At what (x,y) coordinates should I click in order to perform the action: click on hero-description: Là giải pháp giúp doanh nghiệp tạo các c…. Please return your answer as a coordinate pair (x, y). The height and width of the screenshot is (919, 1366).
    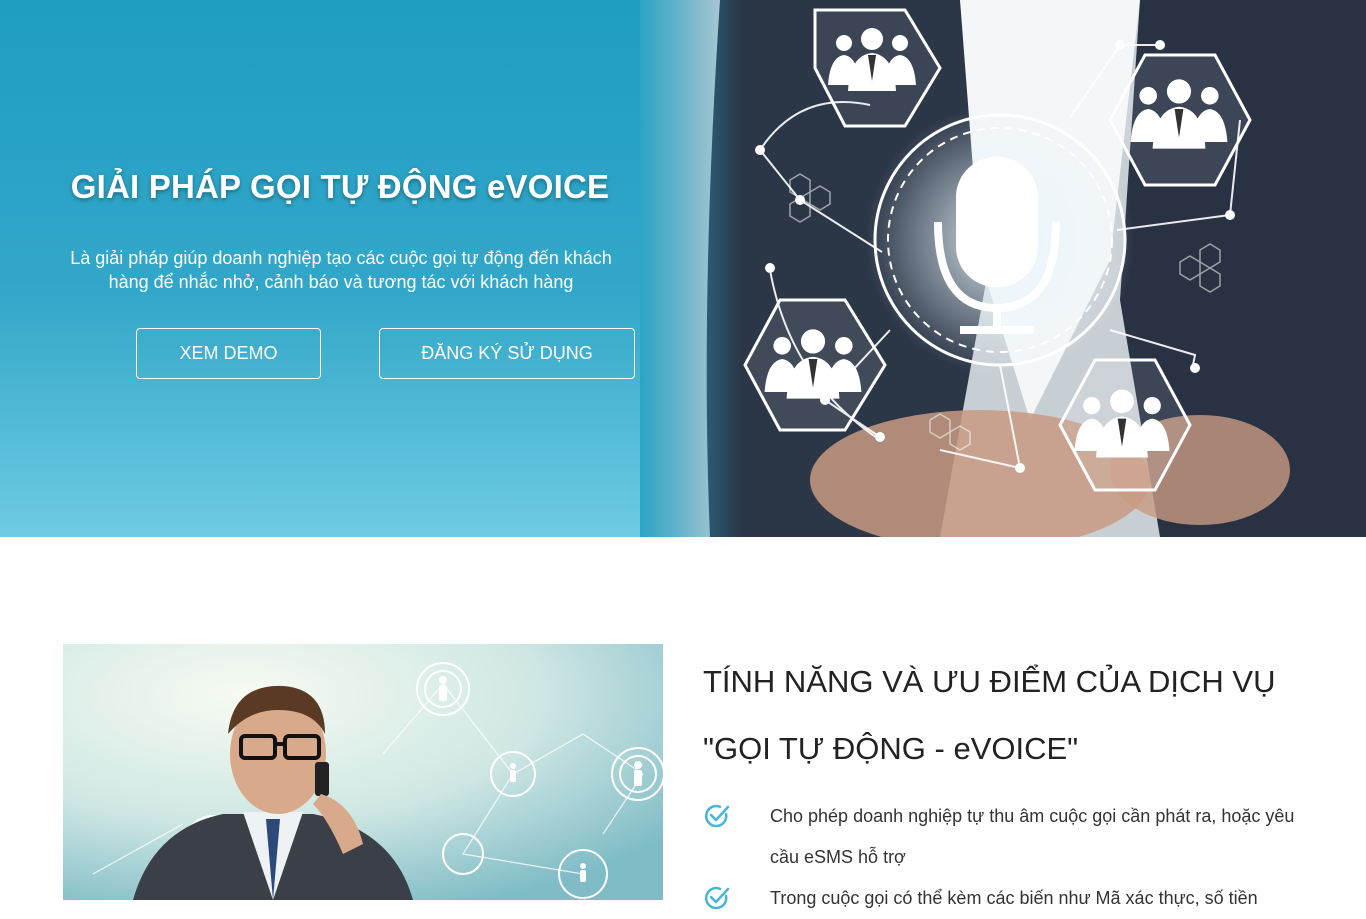
    Looking at the image, I should click on (341, 270).